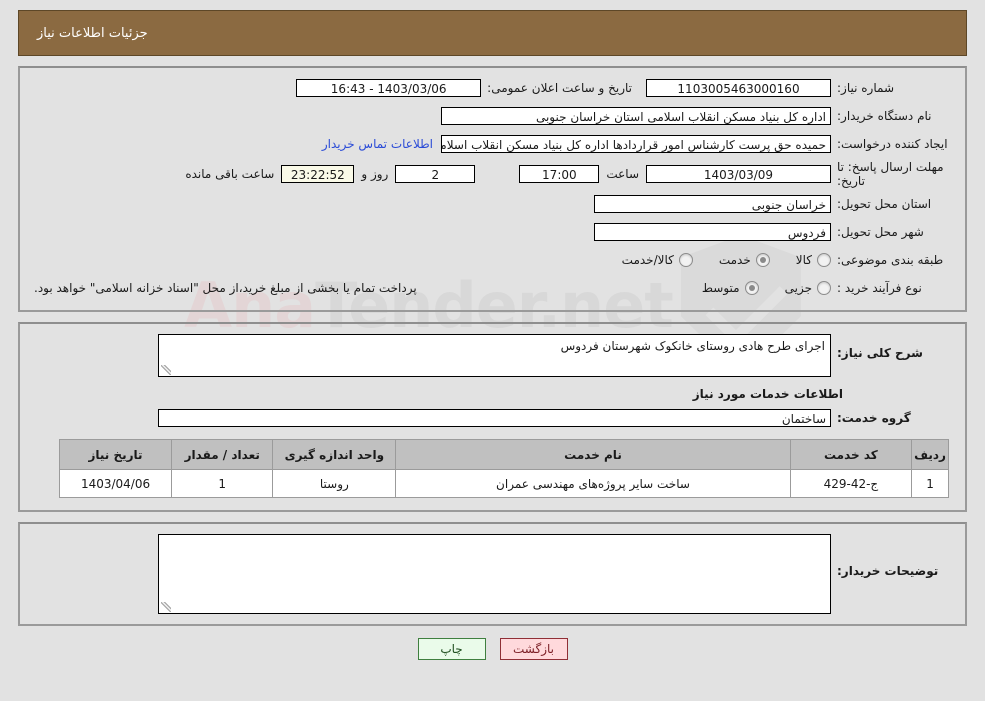 Image resolution: width=985 pixels, height=701 pixels. Describe the element at coordinates (593, 483) in the screenshot. I see `cell-name: ساخت سایر پروژه‌های مهندسی عمران` at that location.